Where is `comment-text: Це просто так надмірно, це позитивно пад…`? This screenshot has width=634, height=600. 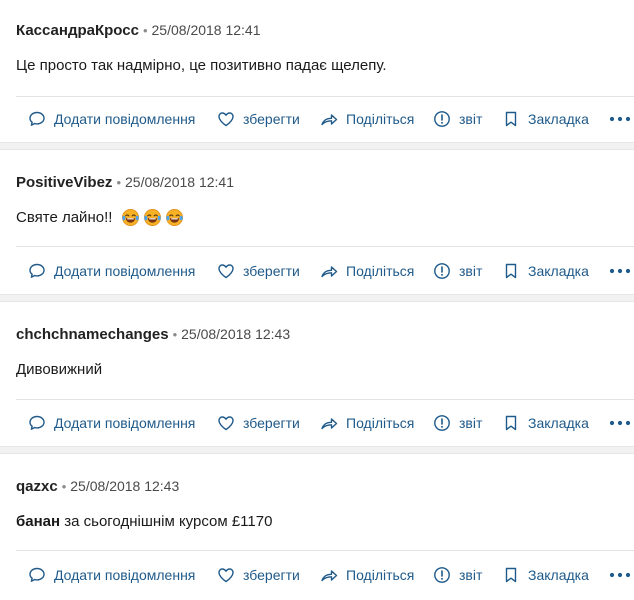 comment-text: Це просто так надмірно, це позитивно пад… is located at coordinates (201, 65).